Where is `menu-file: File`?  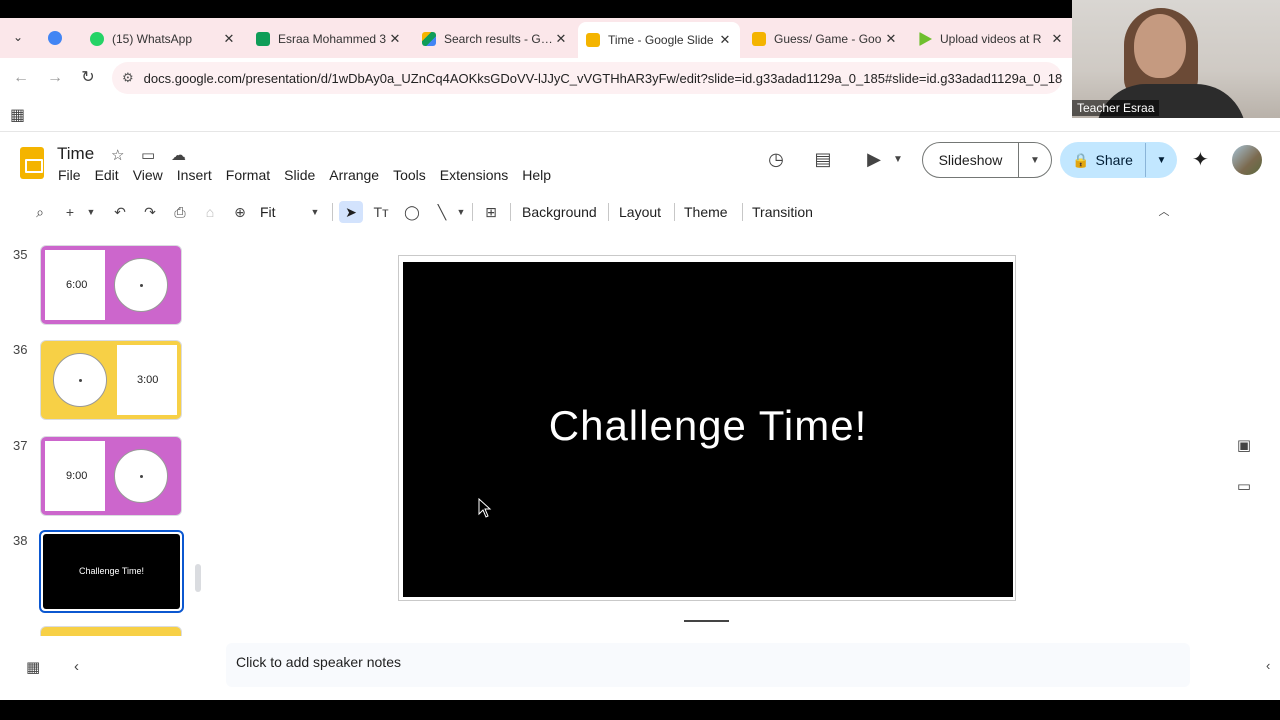
menu-file: File is located at coordinates (69, 175).